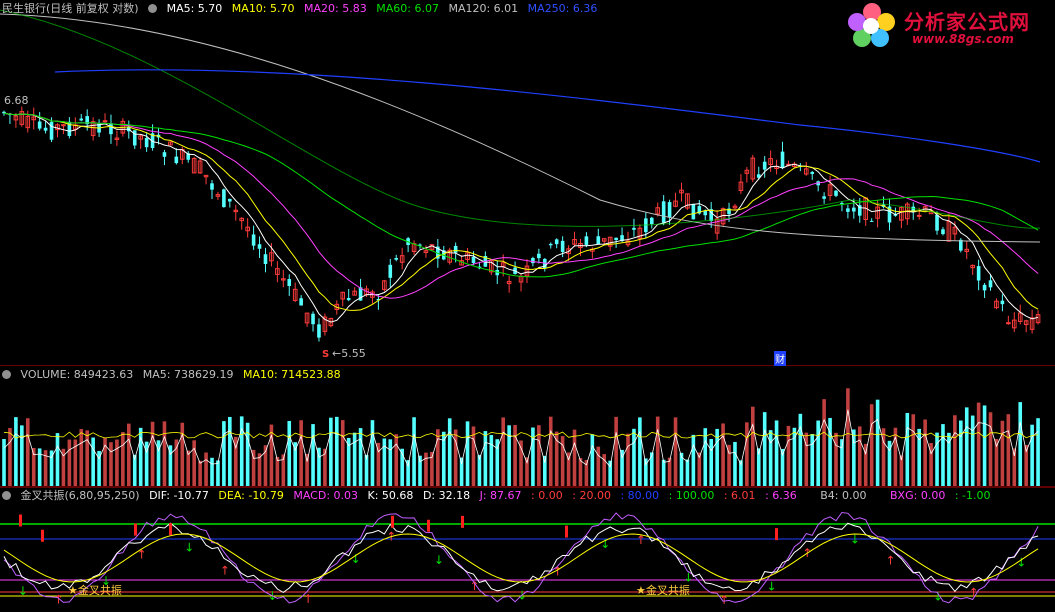 Image resolution: width=1055 pixels, height=612 pixels. Describe the element at coordinates (6, 495) in the screenshot. I see `indicator-menu-icon` at that location.